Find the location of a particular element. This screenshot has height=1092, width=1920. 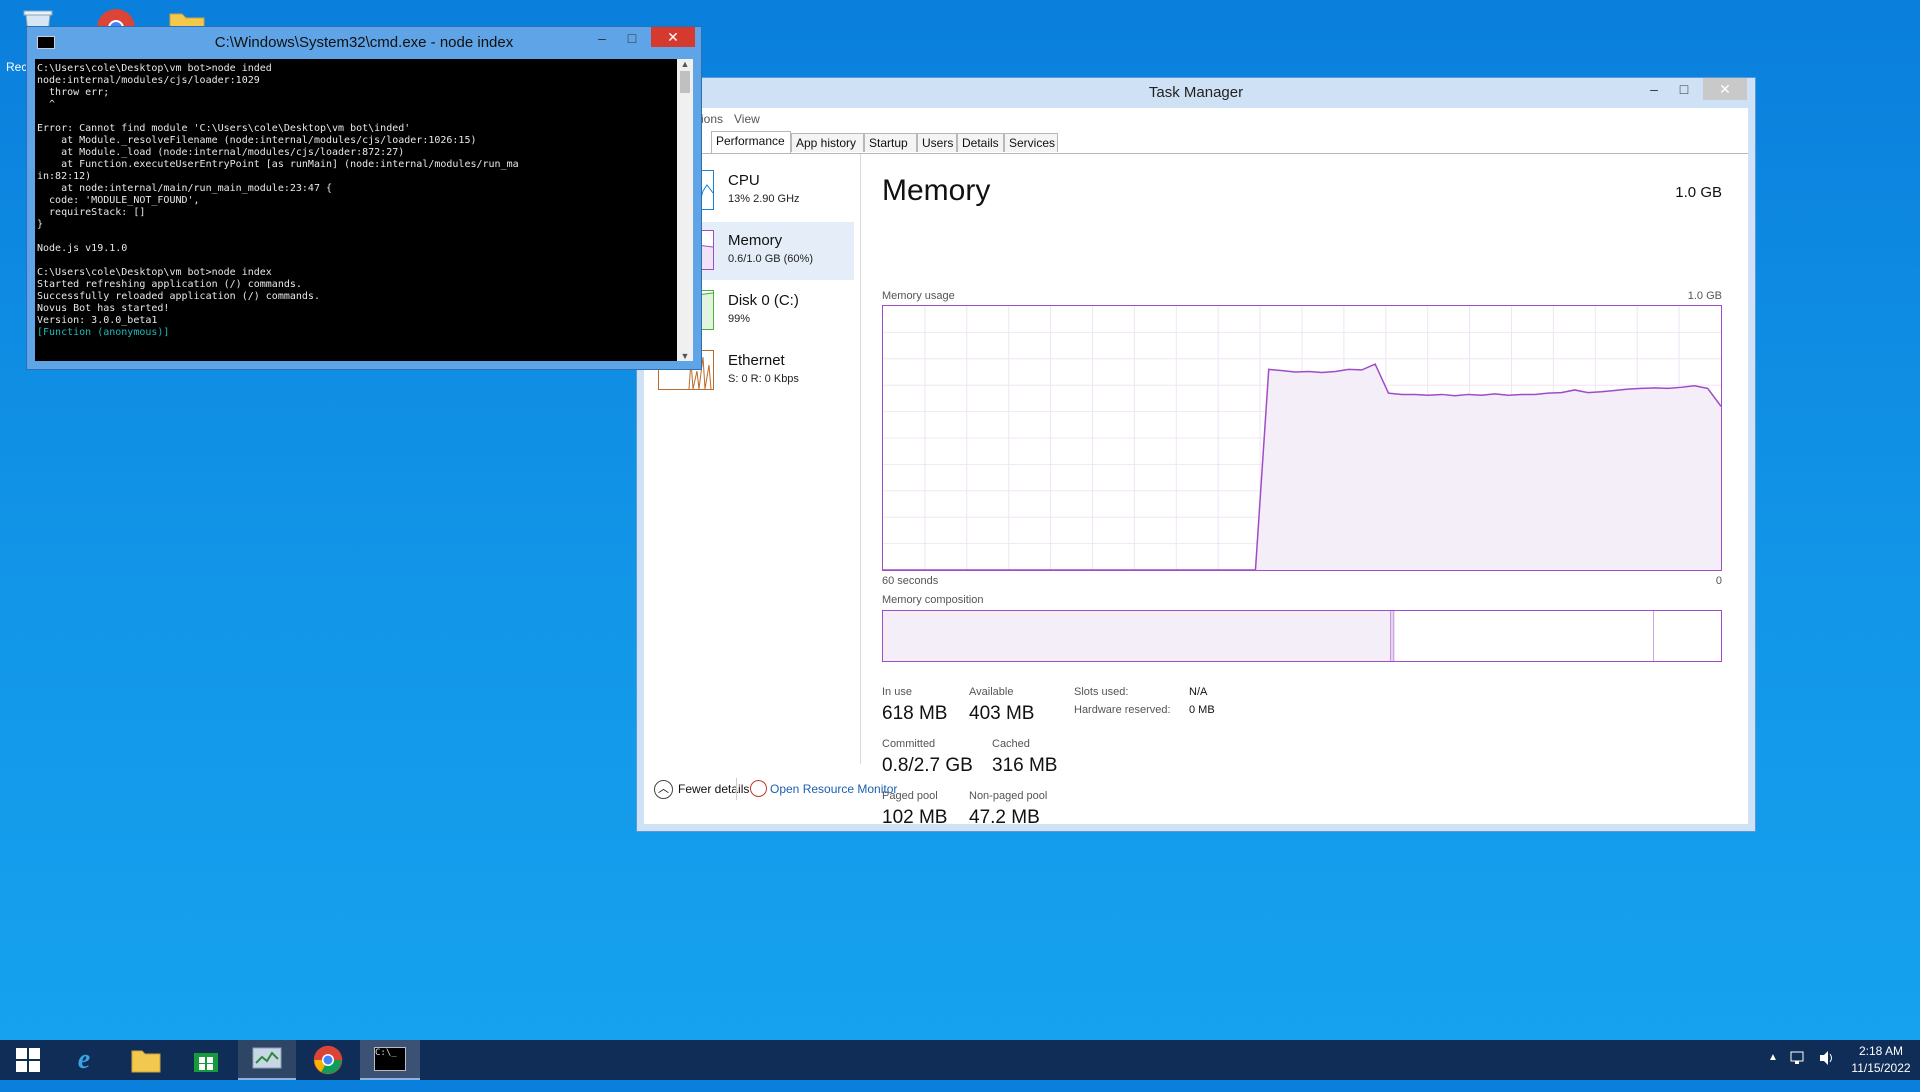

volume-icon is located at coordinates (1827, 1070).